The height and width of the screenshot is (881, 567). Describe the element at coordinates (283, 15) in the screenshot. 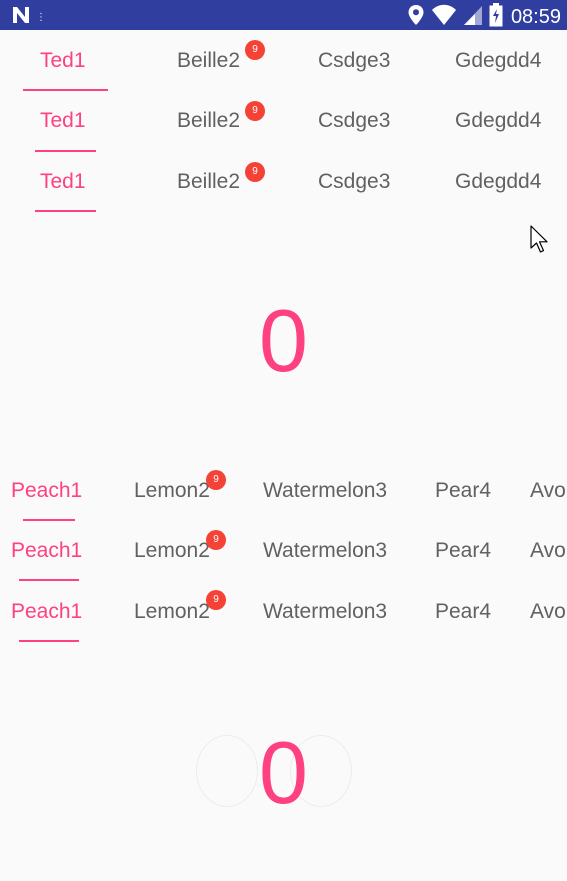

I see `status-bar: ⋮ 08:59` at that location.